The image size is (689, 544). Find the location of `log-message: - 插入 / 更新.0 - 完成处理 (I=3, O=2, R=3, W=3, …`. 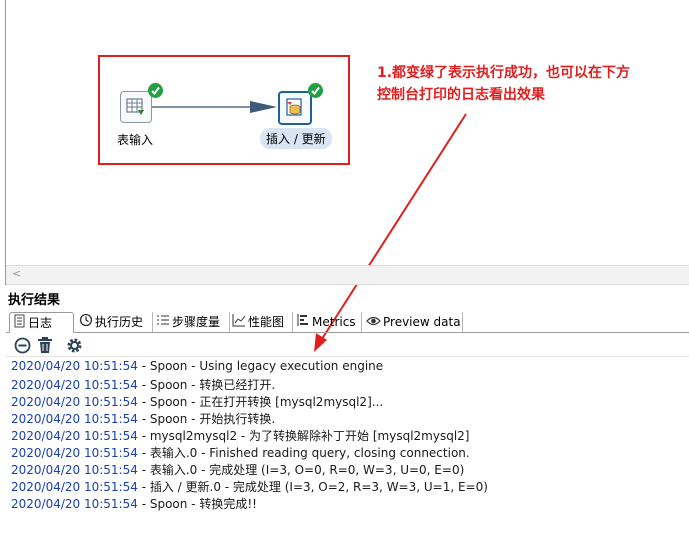

log-message: - 插入 / 更新.0 - 完成处理 (I=3, O=2, R=3, W=3, … is located at coordinates (312, 487).